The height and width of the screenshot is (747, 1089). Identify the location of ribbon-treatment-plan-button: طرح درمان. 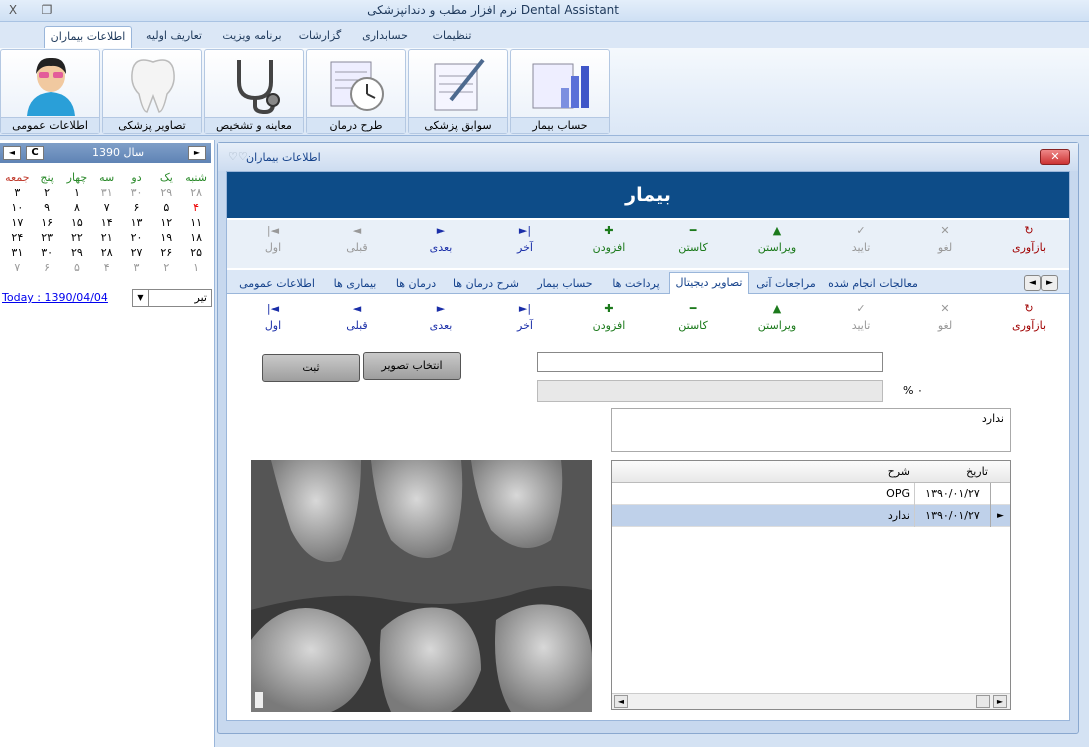
(356, 91).